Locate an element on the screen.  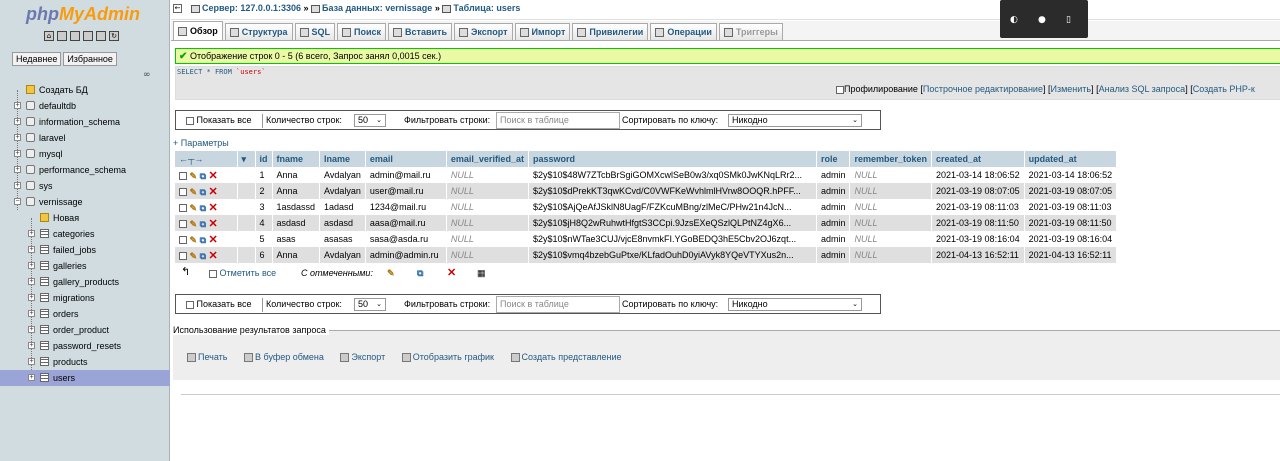
col-header-role: role is located at coordinates (833, 159).